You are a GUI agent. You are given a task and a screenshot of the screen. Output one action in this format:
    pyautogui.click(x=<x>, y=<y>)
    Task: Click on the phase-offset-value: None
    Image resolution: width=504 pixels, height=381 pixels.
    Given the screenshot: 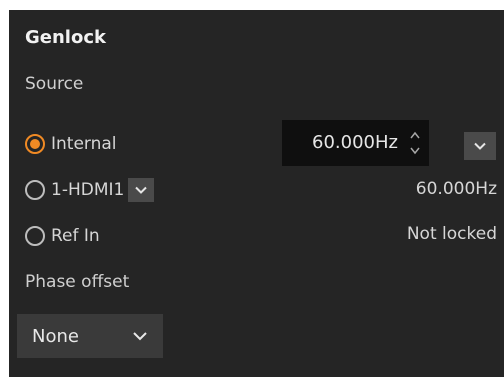 What is the action you would take?
    pyautogui.click(x=55, y=336)
    